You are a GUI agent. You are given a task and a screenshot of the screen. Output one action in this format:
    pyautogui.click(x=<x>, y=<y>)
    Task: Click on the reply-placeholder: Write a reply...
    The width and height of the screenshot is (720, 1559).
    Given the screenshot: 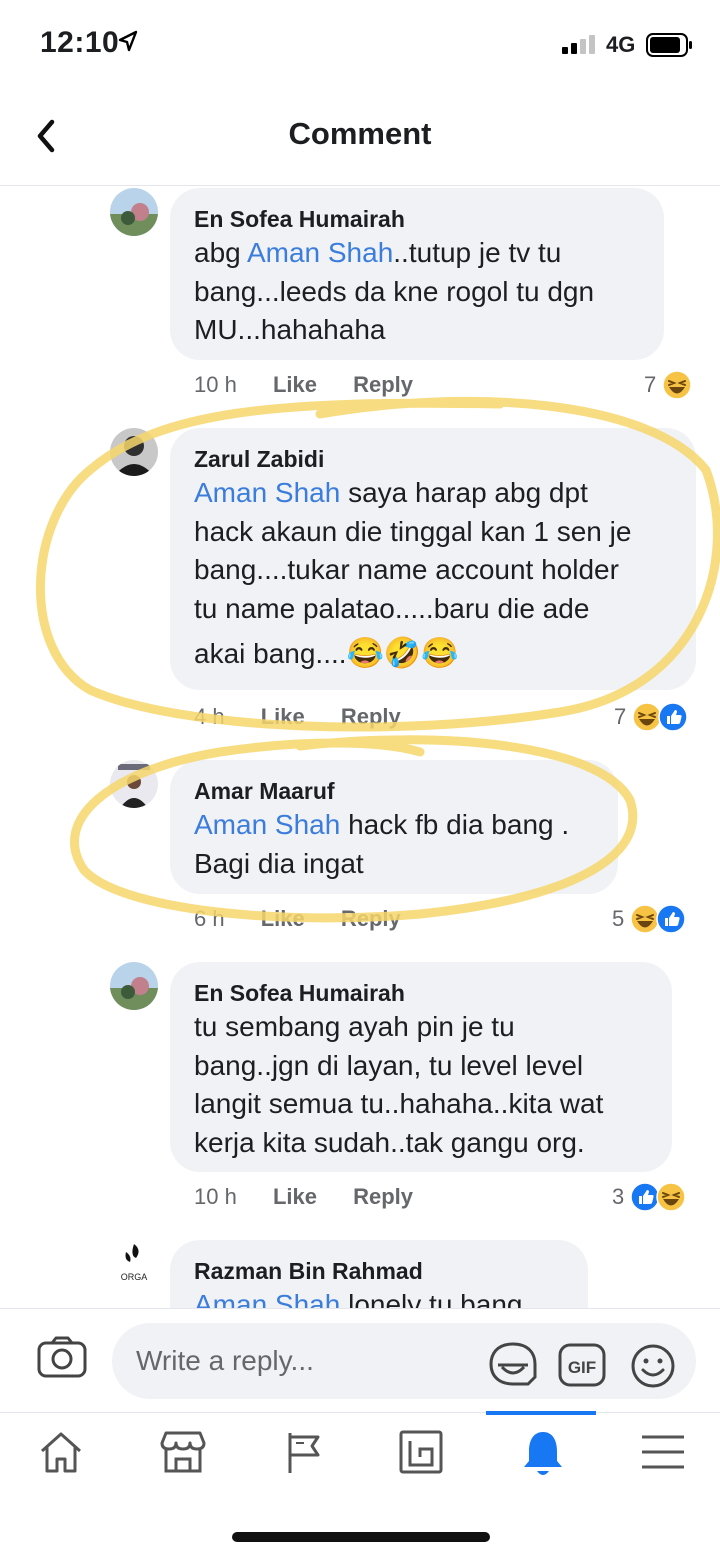 What is the action you would take?
    pyautogui.click(x=225, y=1361)
    